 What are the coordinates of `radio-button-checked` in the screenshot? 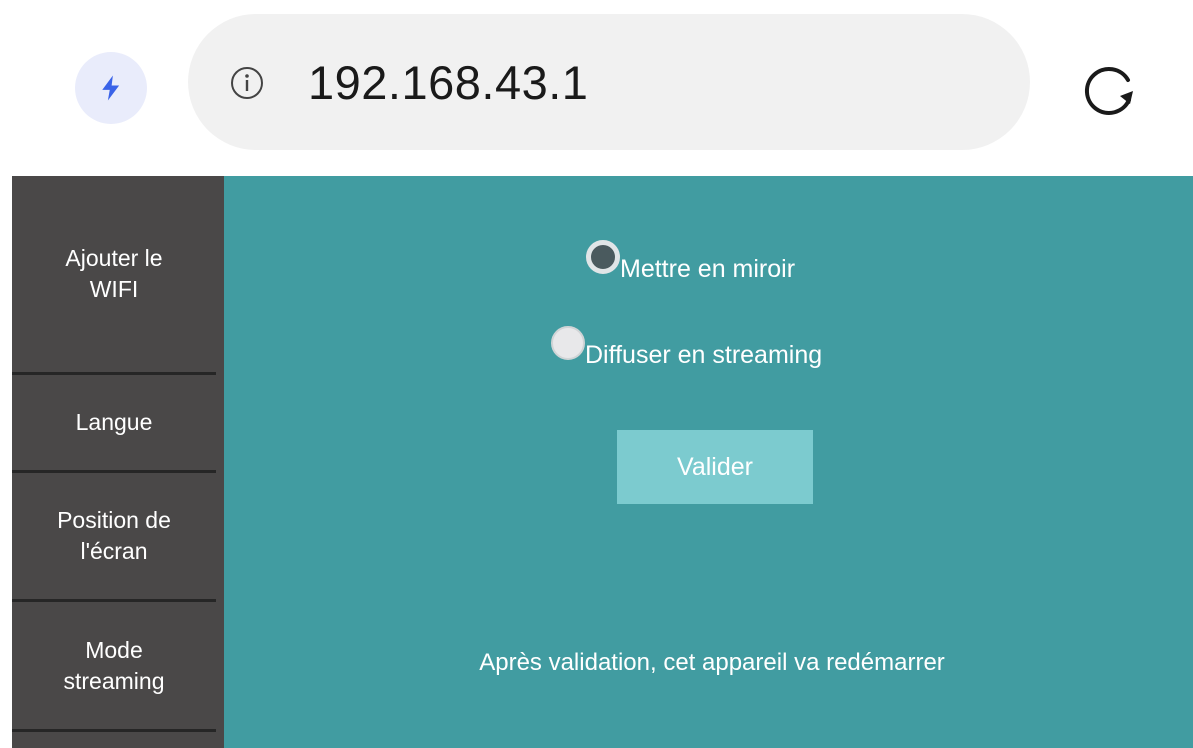 It's located at (603, 257).